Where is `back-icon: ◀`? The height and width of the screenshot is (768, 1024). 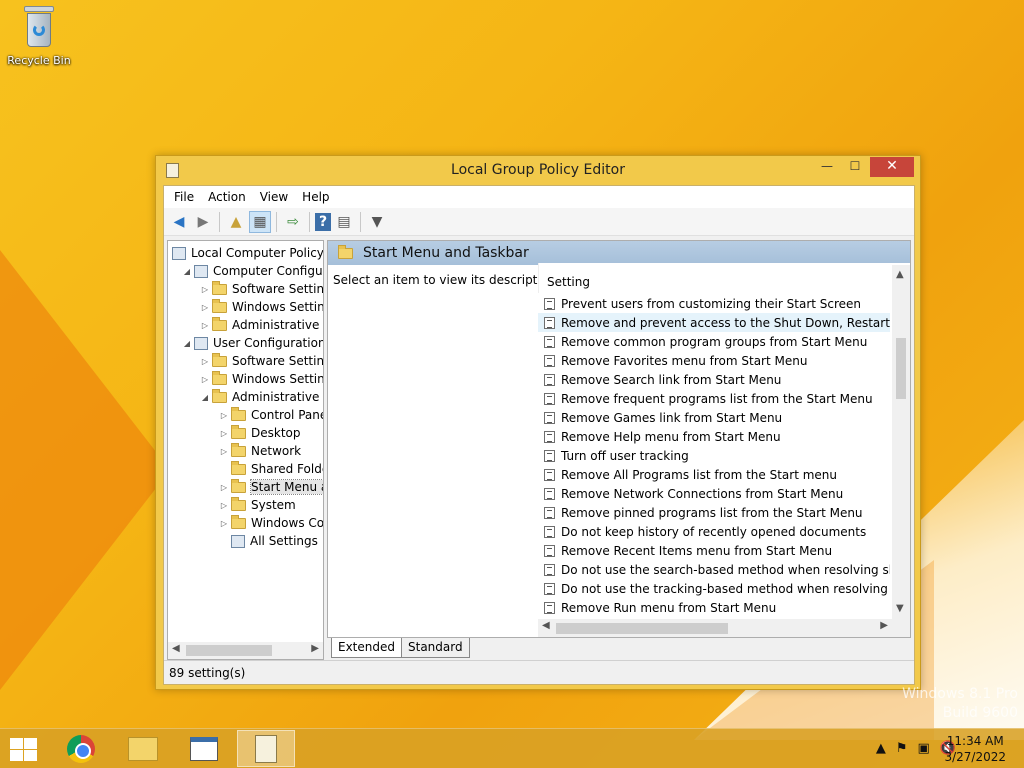 back-icon: ◀ is located at coordinates (179, 222).